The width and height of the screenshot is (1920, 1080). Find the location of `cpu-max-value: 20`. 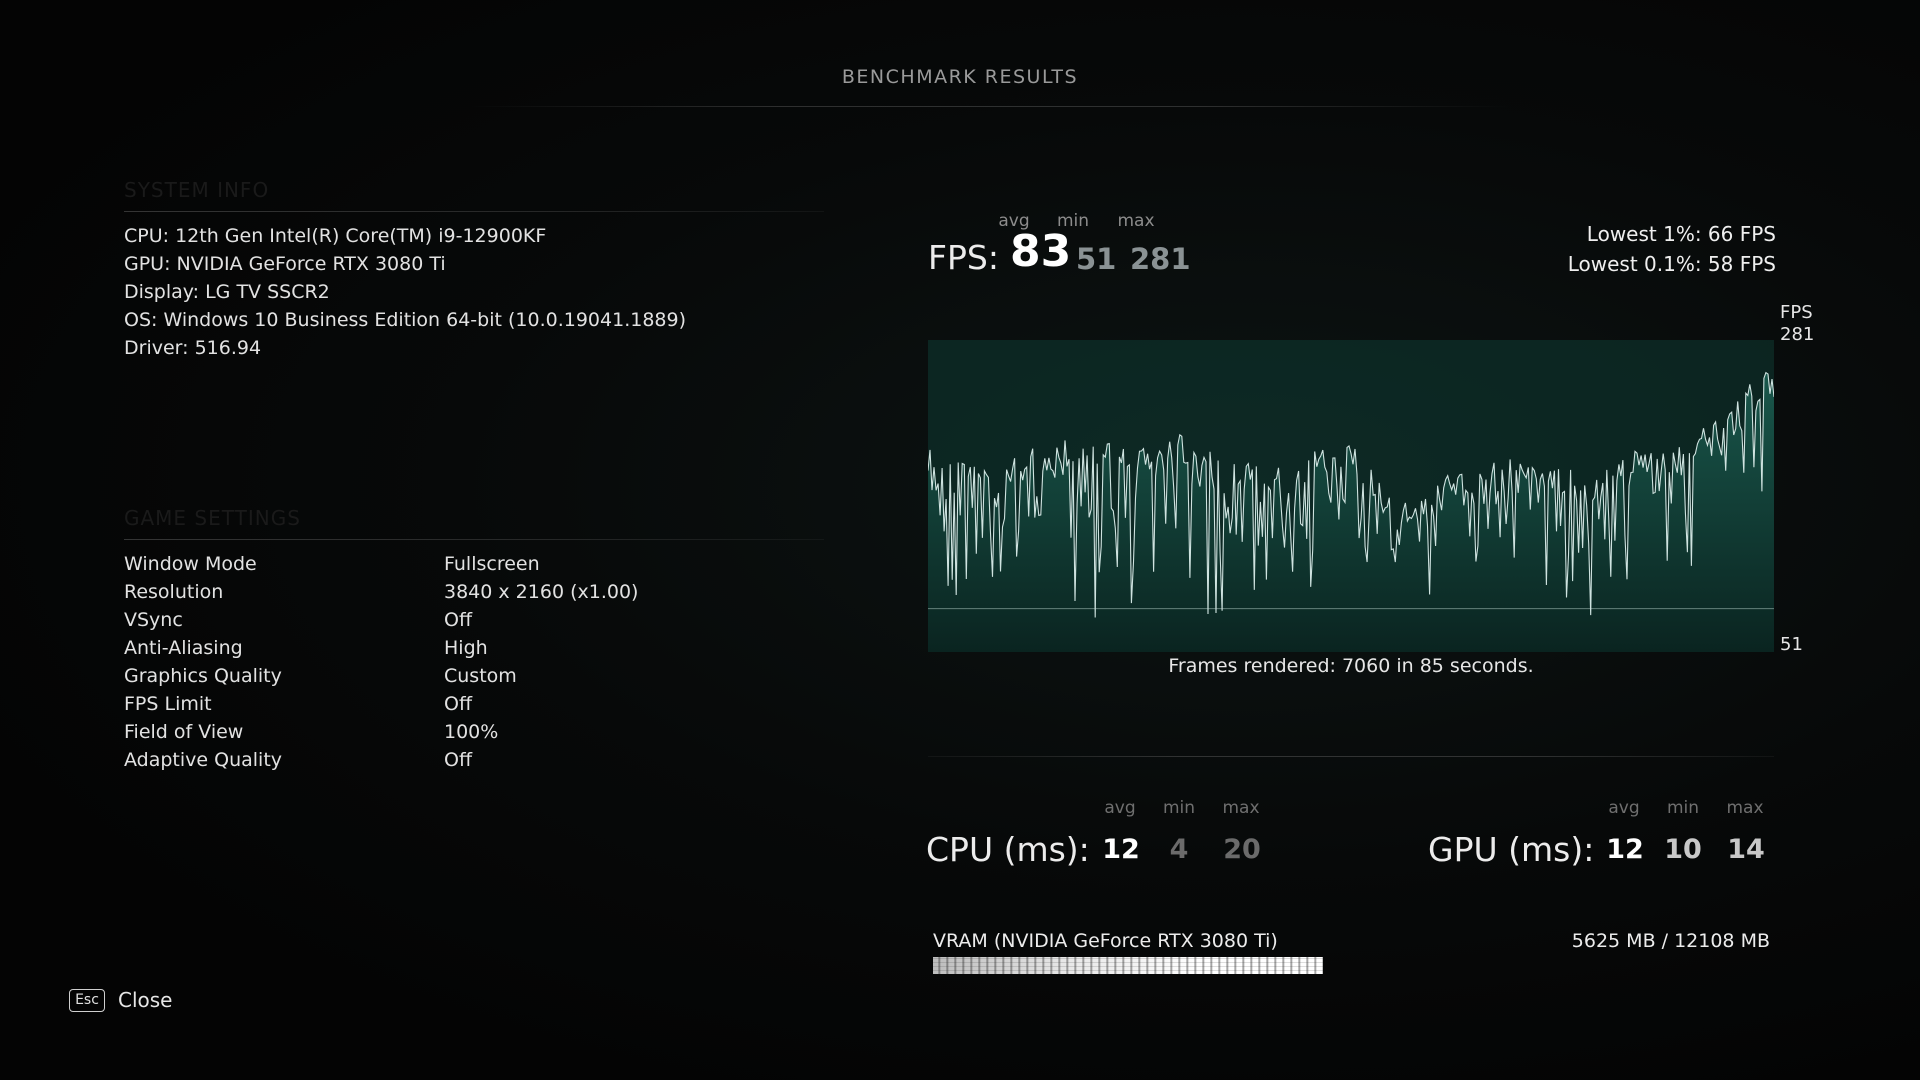

cpu-max-value: 20 is located at coordinates (1242, 849).